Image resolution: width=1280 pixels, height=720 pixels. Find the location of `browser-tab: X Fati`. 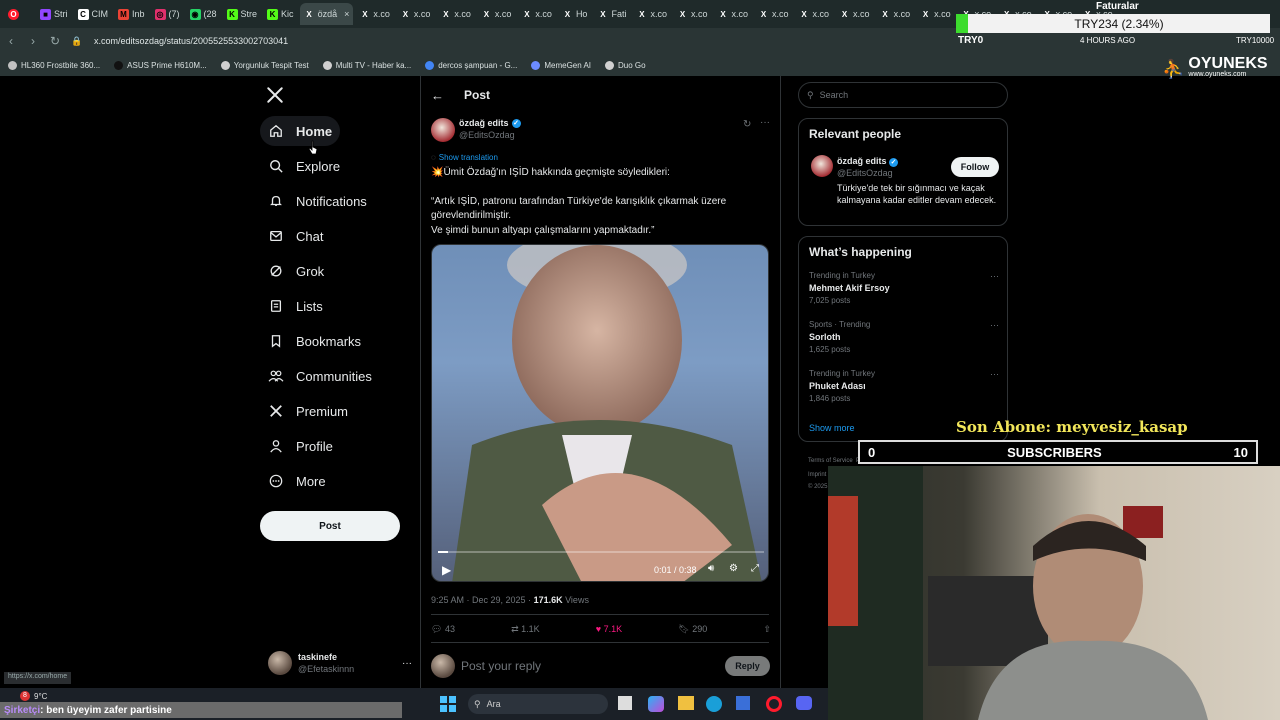

browser-tab: X Fati is located at coordinates (611, 14).